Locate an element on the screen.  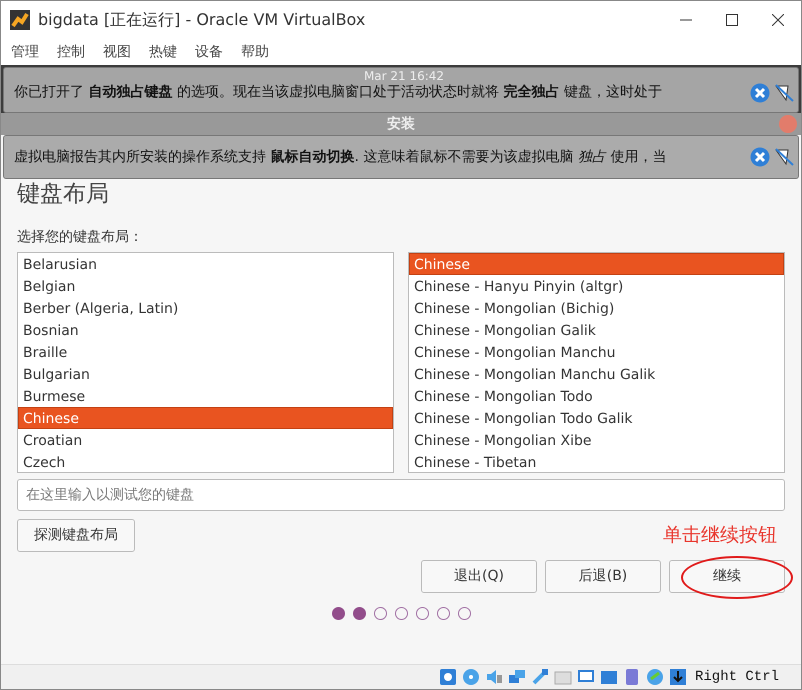
layout-item: Bosnian is located at coordinates (205, 329).